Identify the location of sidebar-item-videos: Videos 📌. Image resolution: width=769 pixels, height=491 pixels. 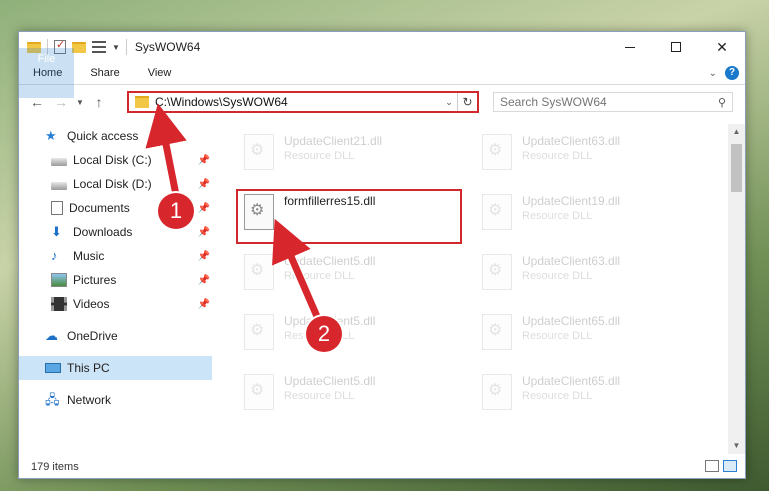
(115, 304).